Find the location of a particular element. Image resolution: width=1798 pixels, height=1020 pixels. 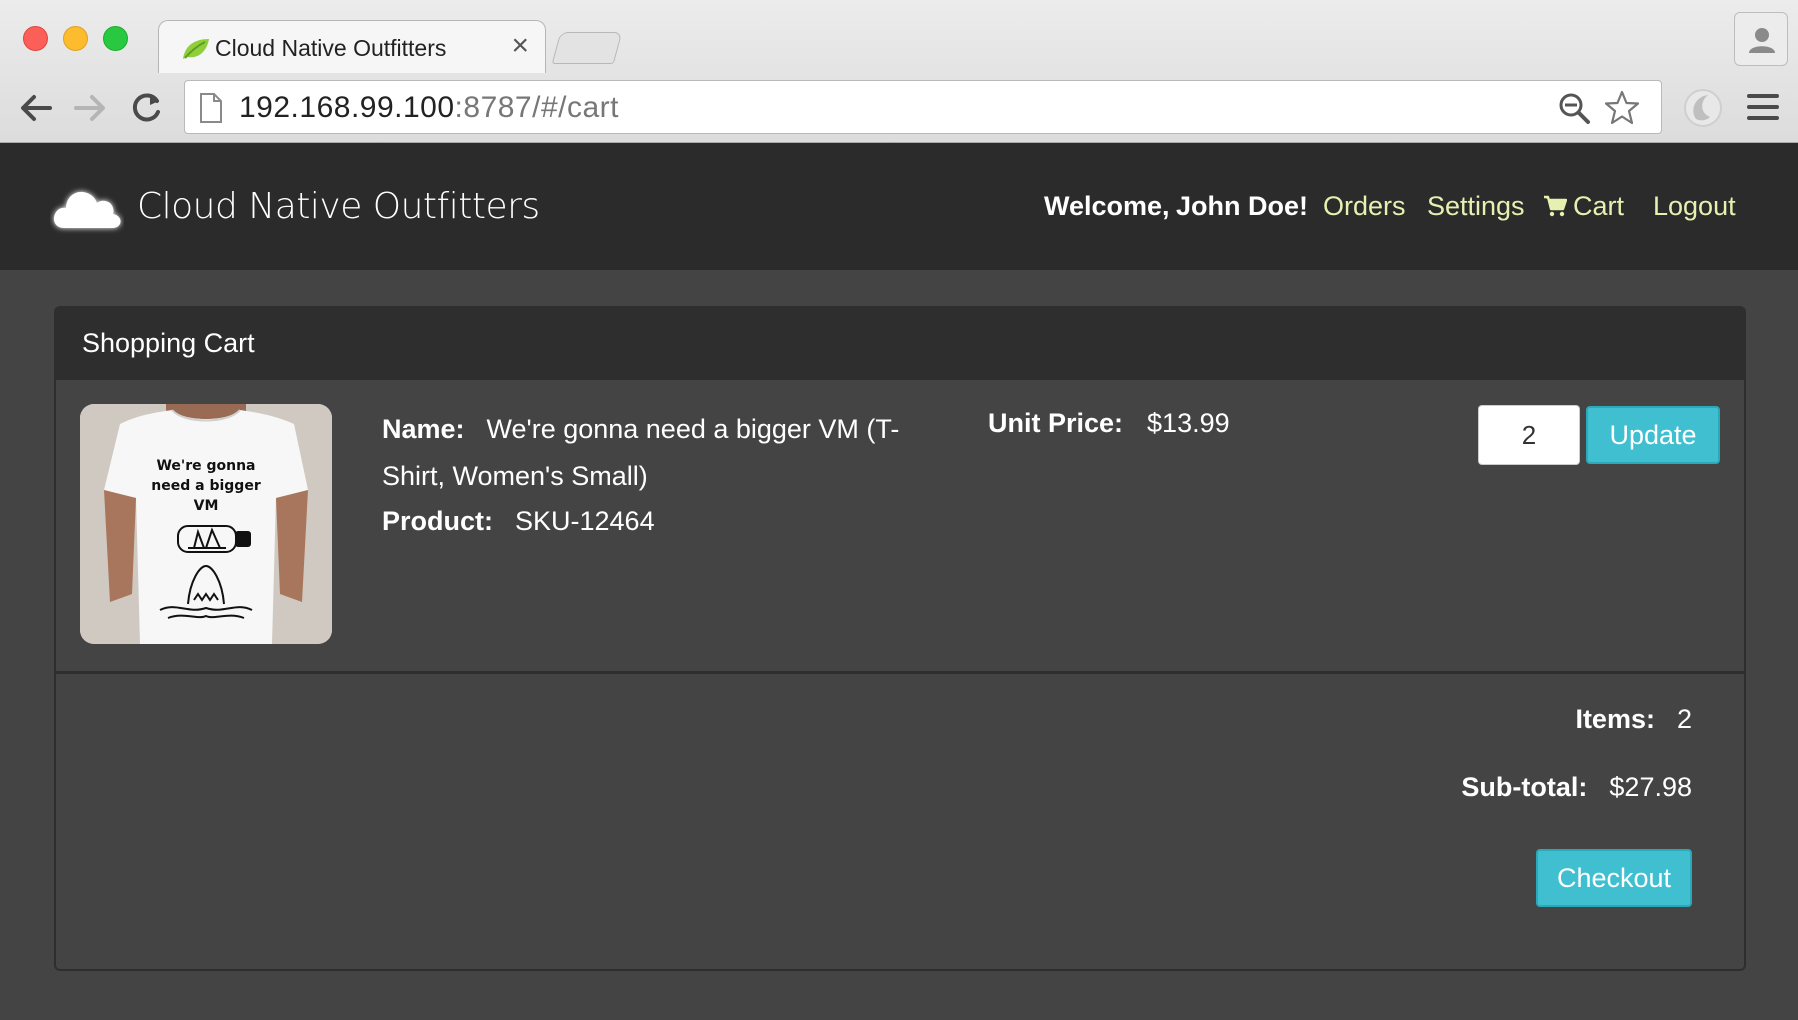

url-text: 192.168.99.100:8787/#/cart is located at coordinates (429, 108).